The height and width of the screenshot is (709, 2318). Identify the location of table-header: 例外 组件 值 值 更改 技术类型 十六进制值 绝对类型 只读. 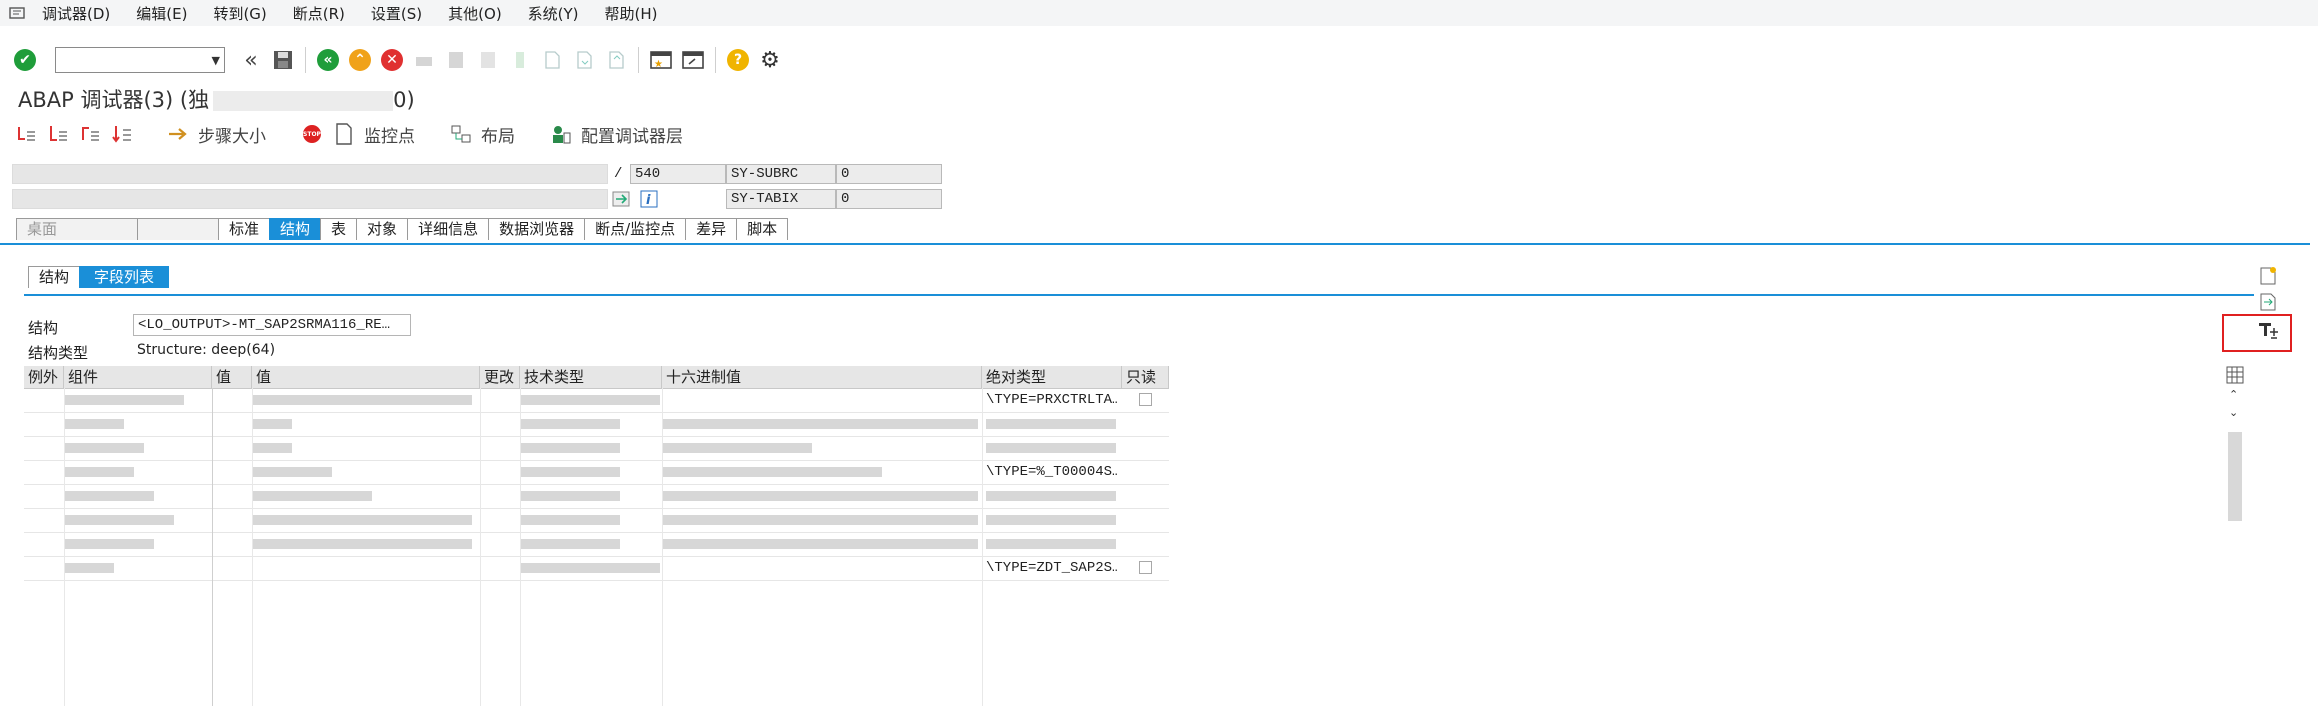
(596, 377).